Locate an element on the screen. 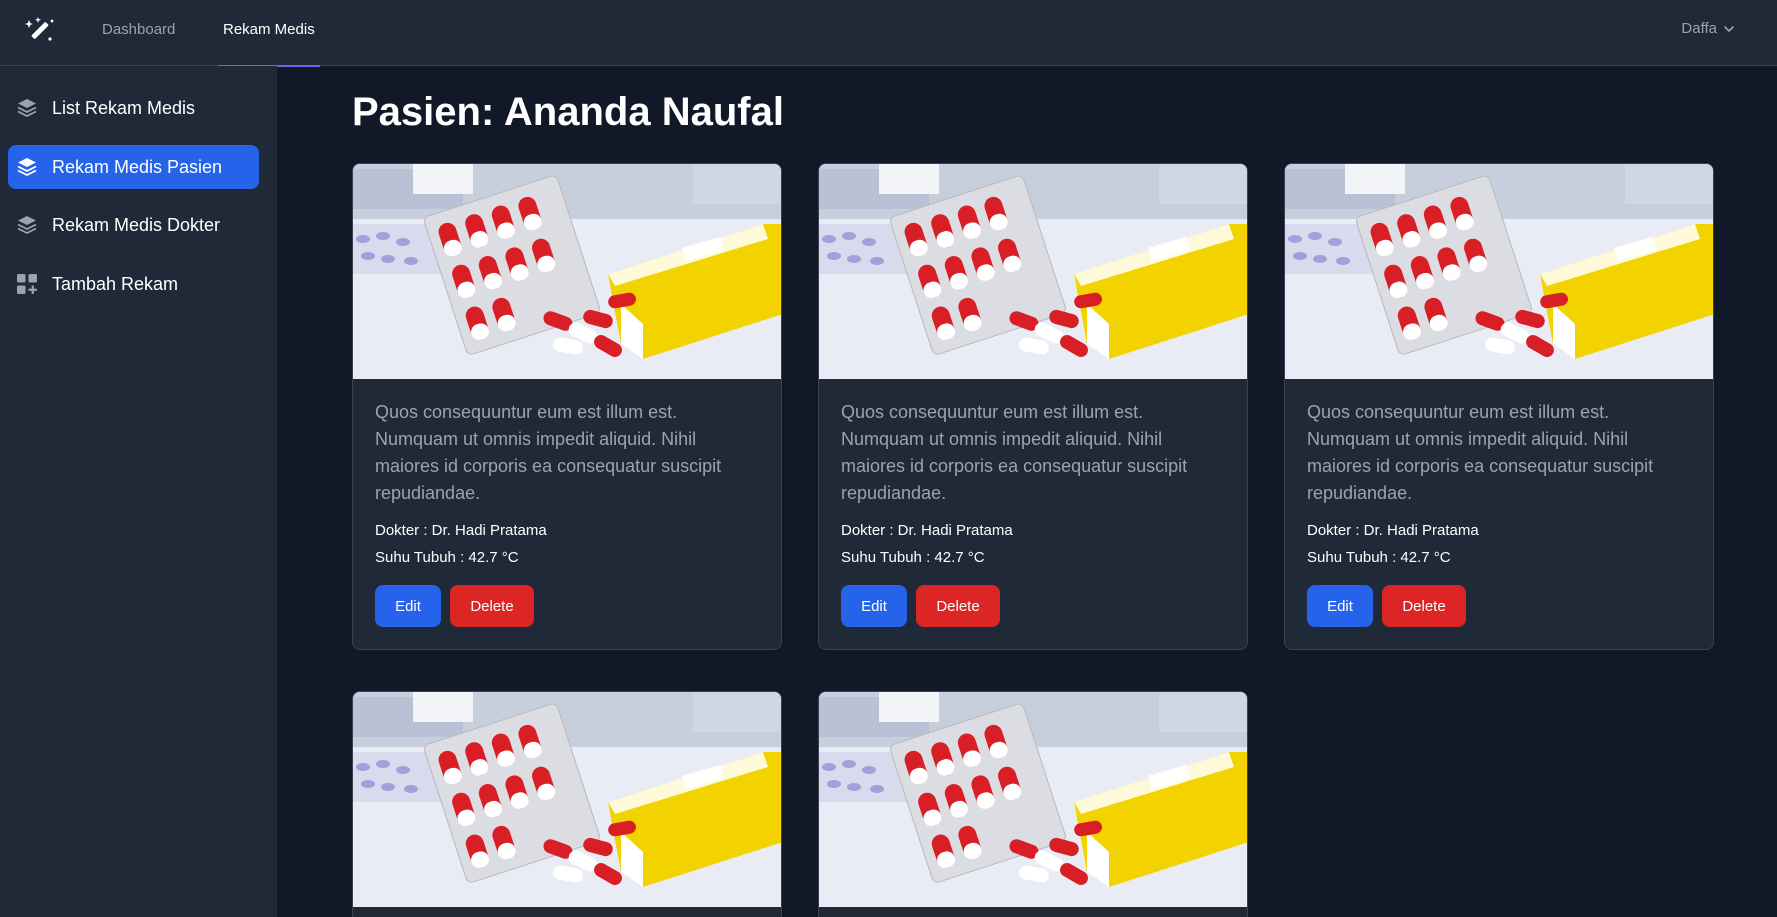 This screenshot has height=917, width=1777. sidebar-item-label: Rekam Medis Dokter is located at coordinates (136, 224).